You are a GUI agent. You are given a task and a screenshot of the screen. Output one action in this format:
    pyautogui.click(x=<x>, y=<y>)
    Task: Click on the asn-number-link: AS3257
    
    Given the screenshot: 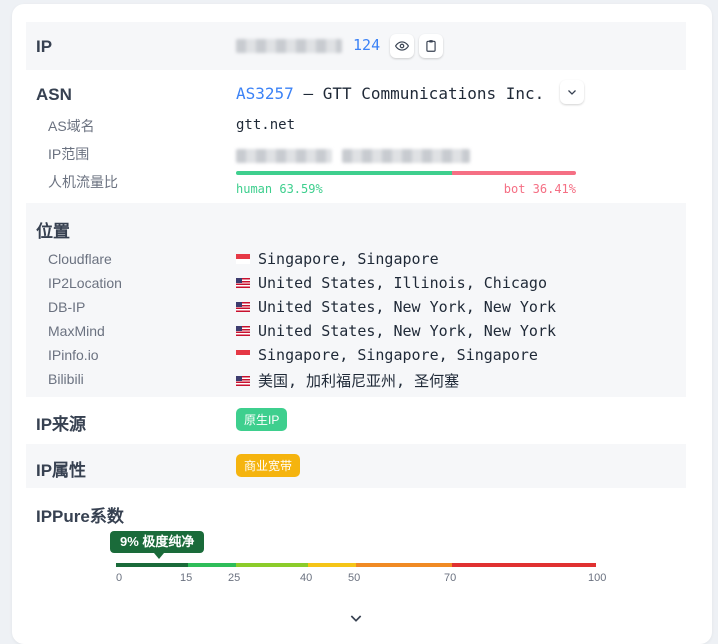 What is the action you would take?
    pyautogui.click(x=265, y=93)
    